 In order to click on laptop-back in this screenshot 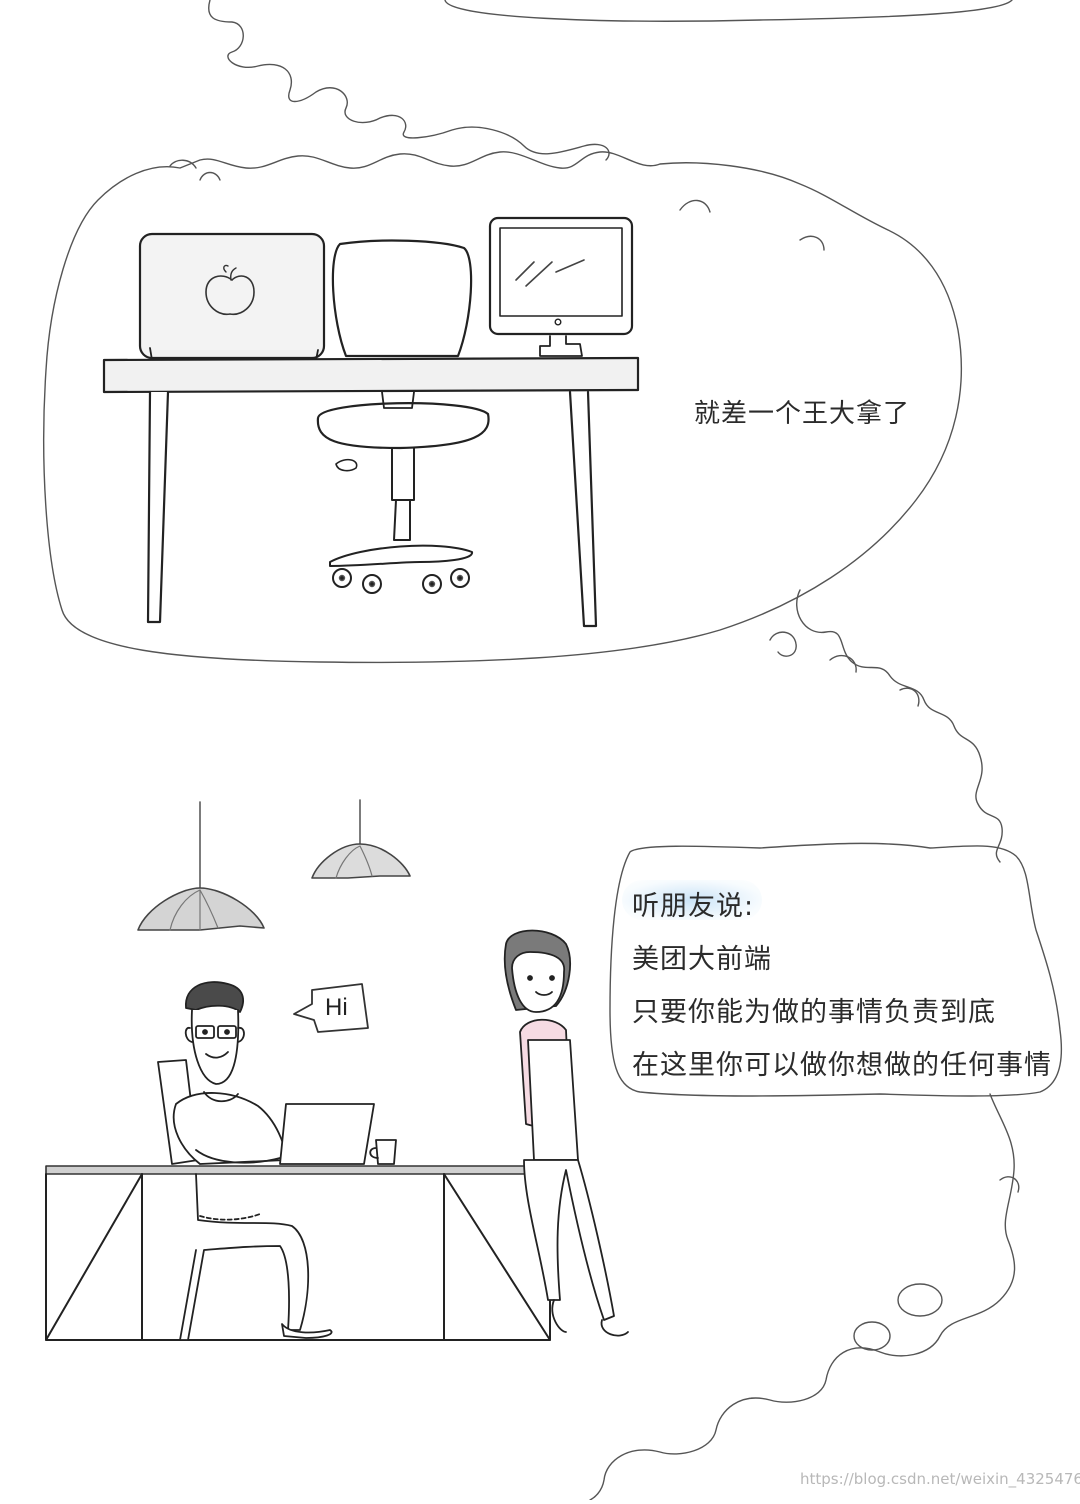, I will do `click(232, 296)`.